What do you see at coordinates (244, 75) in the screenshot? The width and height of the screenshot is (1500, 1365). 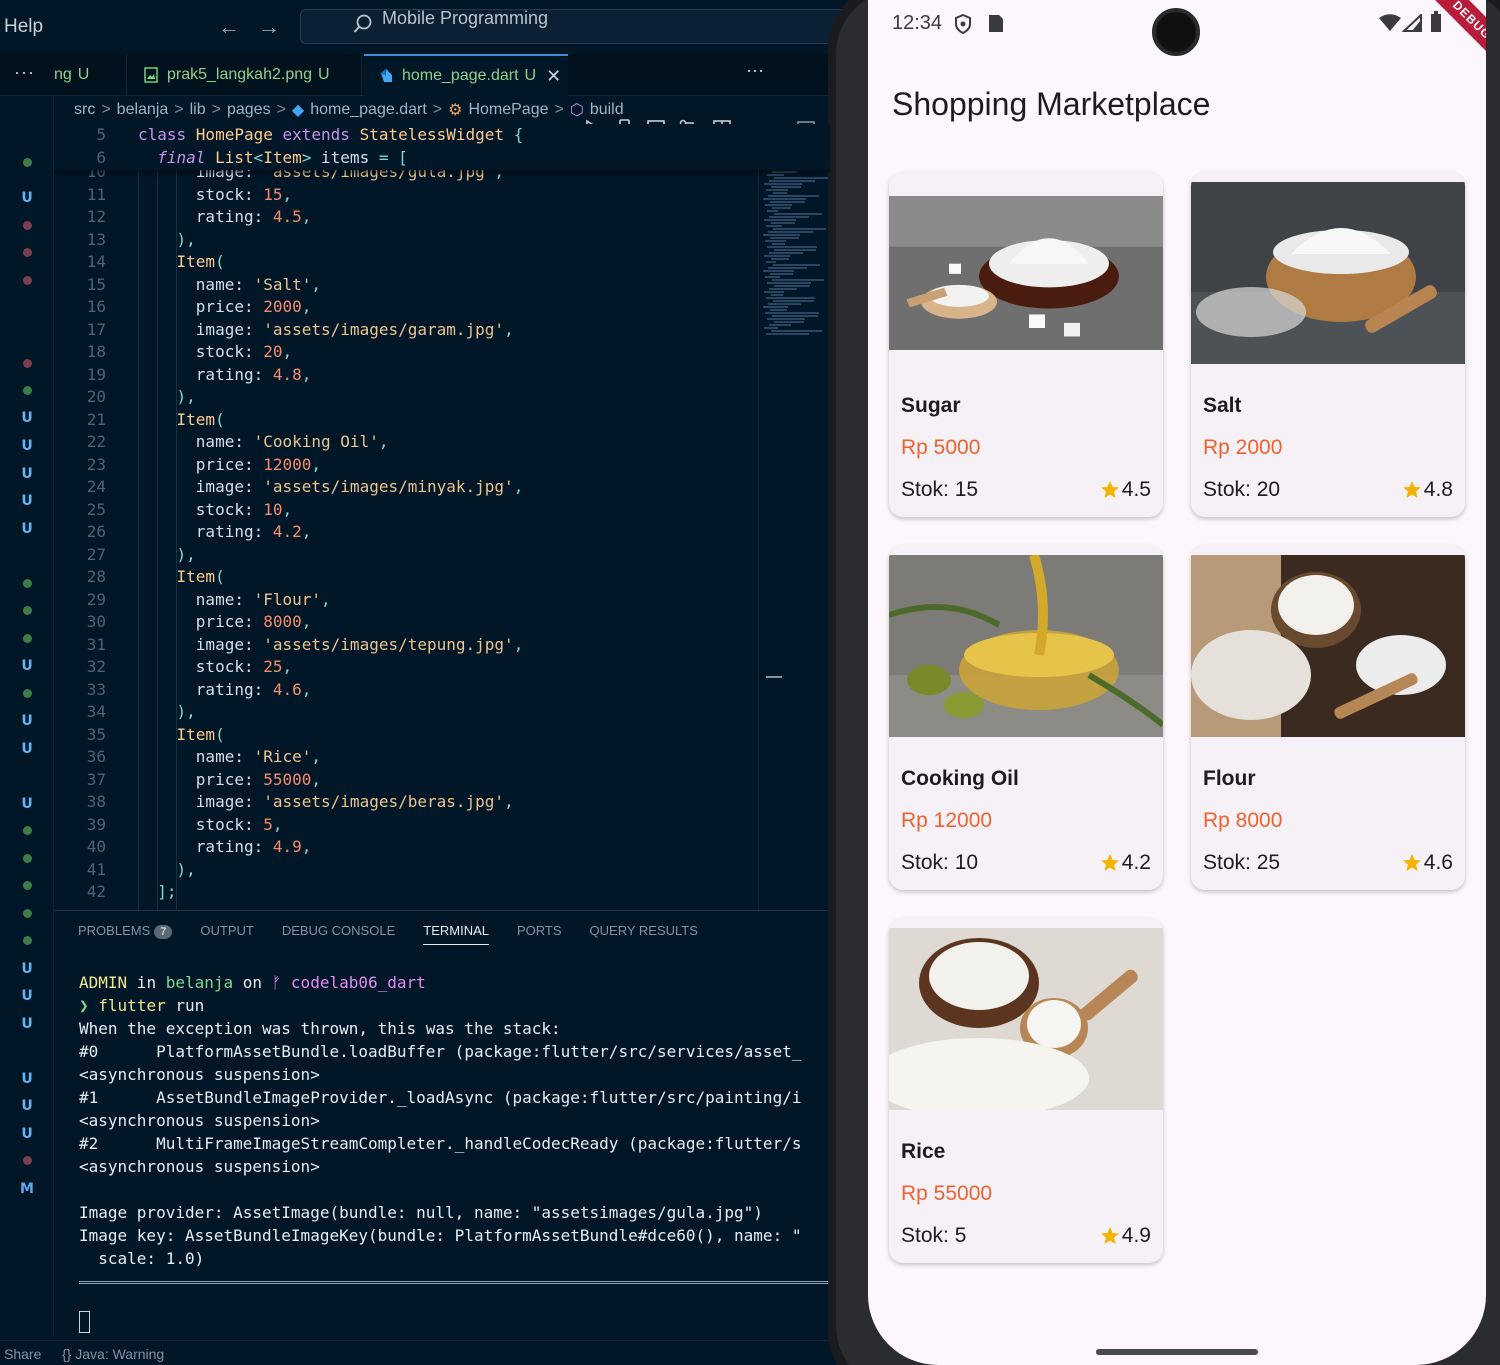 I see `tab-prak5-langkah2: prak5_langkah2.png U` at bounding box center [244, 75].